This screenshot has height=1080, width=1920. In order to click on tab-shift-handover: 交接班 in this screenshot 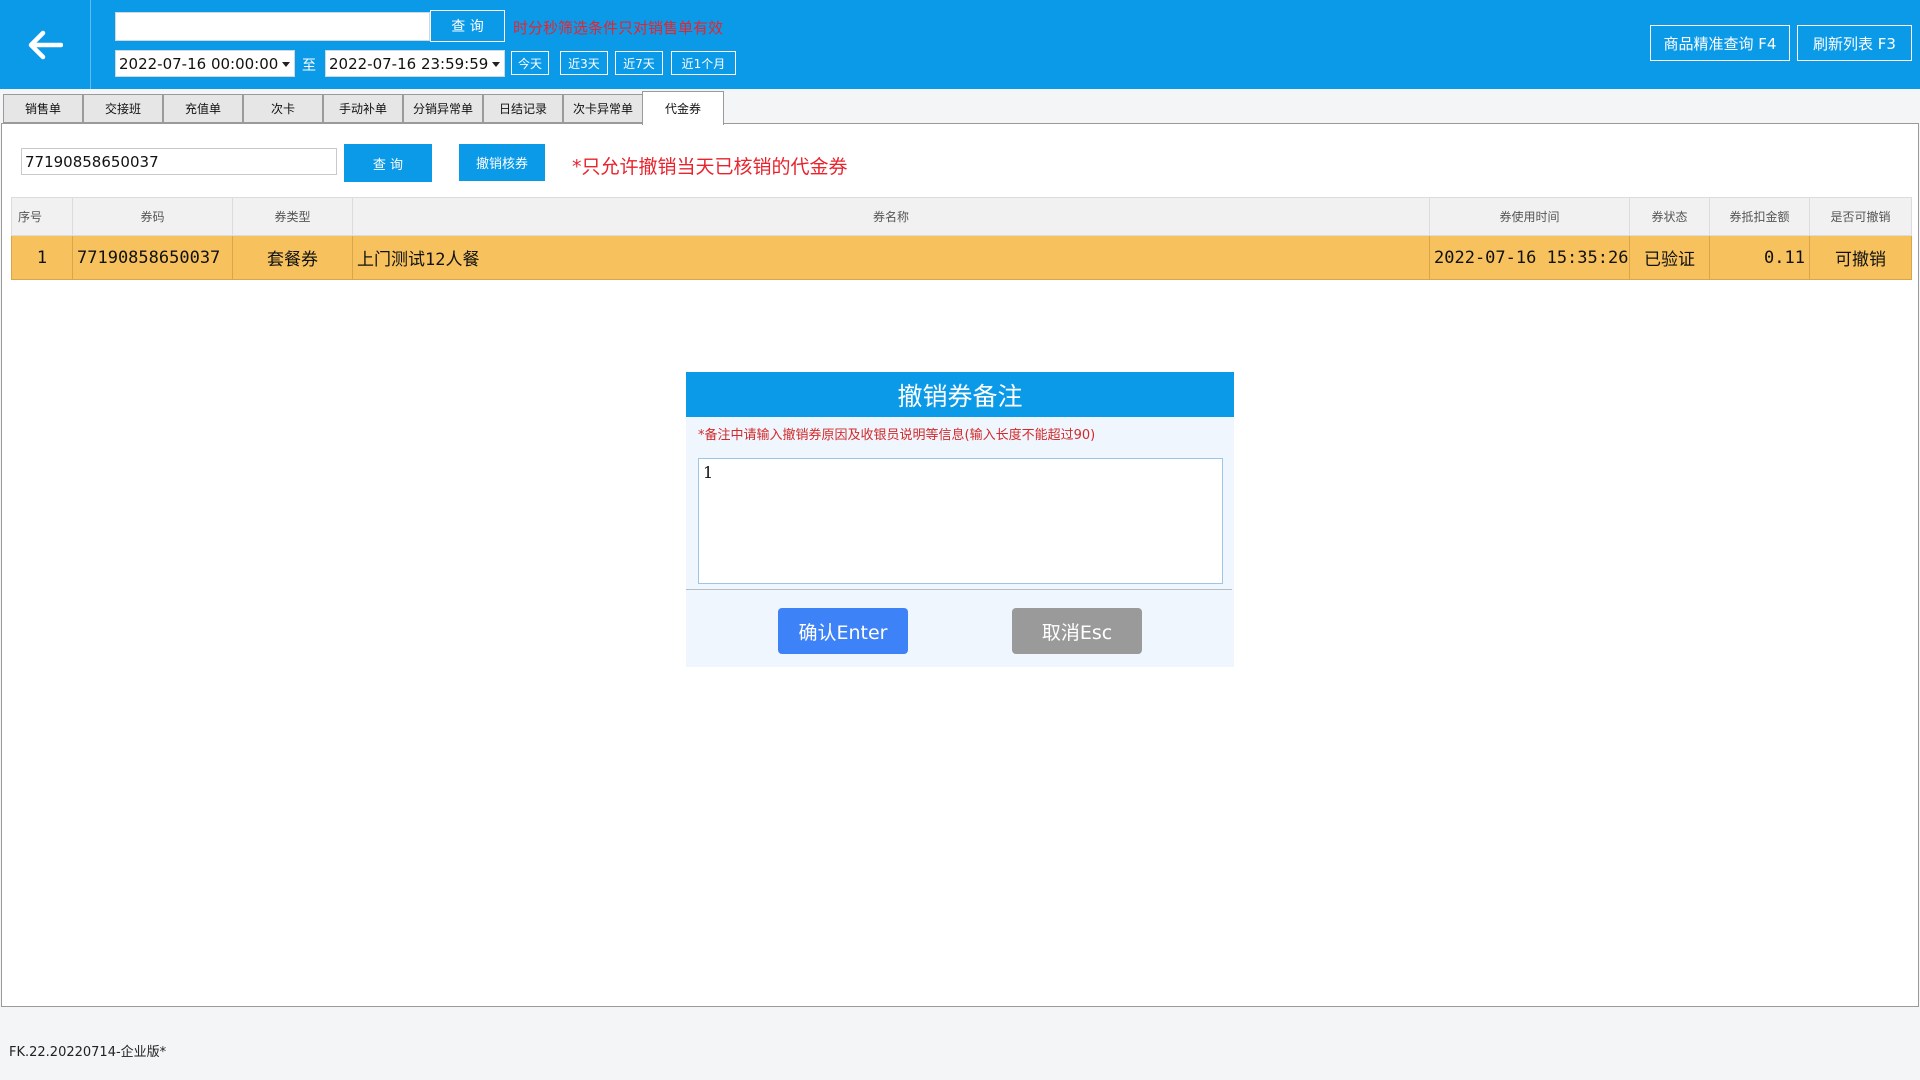, I will do `click(123, 108)`.